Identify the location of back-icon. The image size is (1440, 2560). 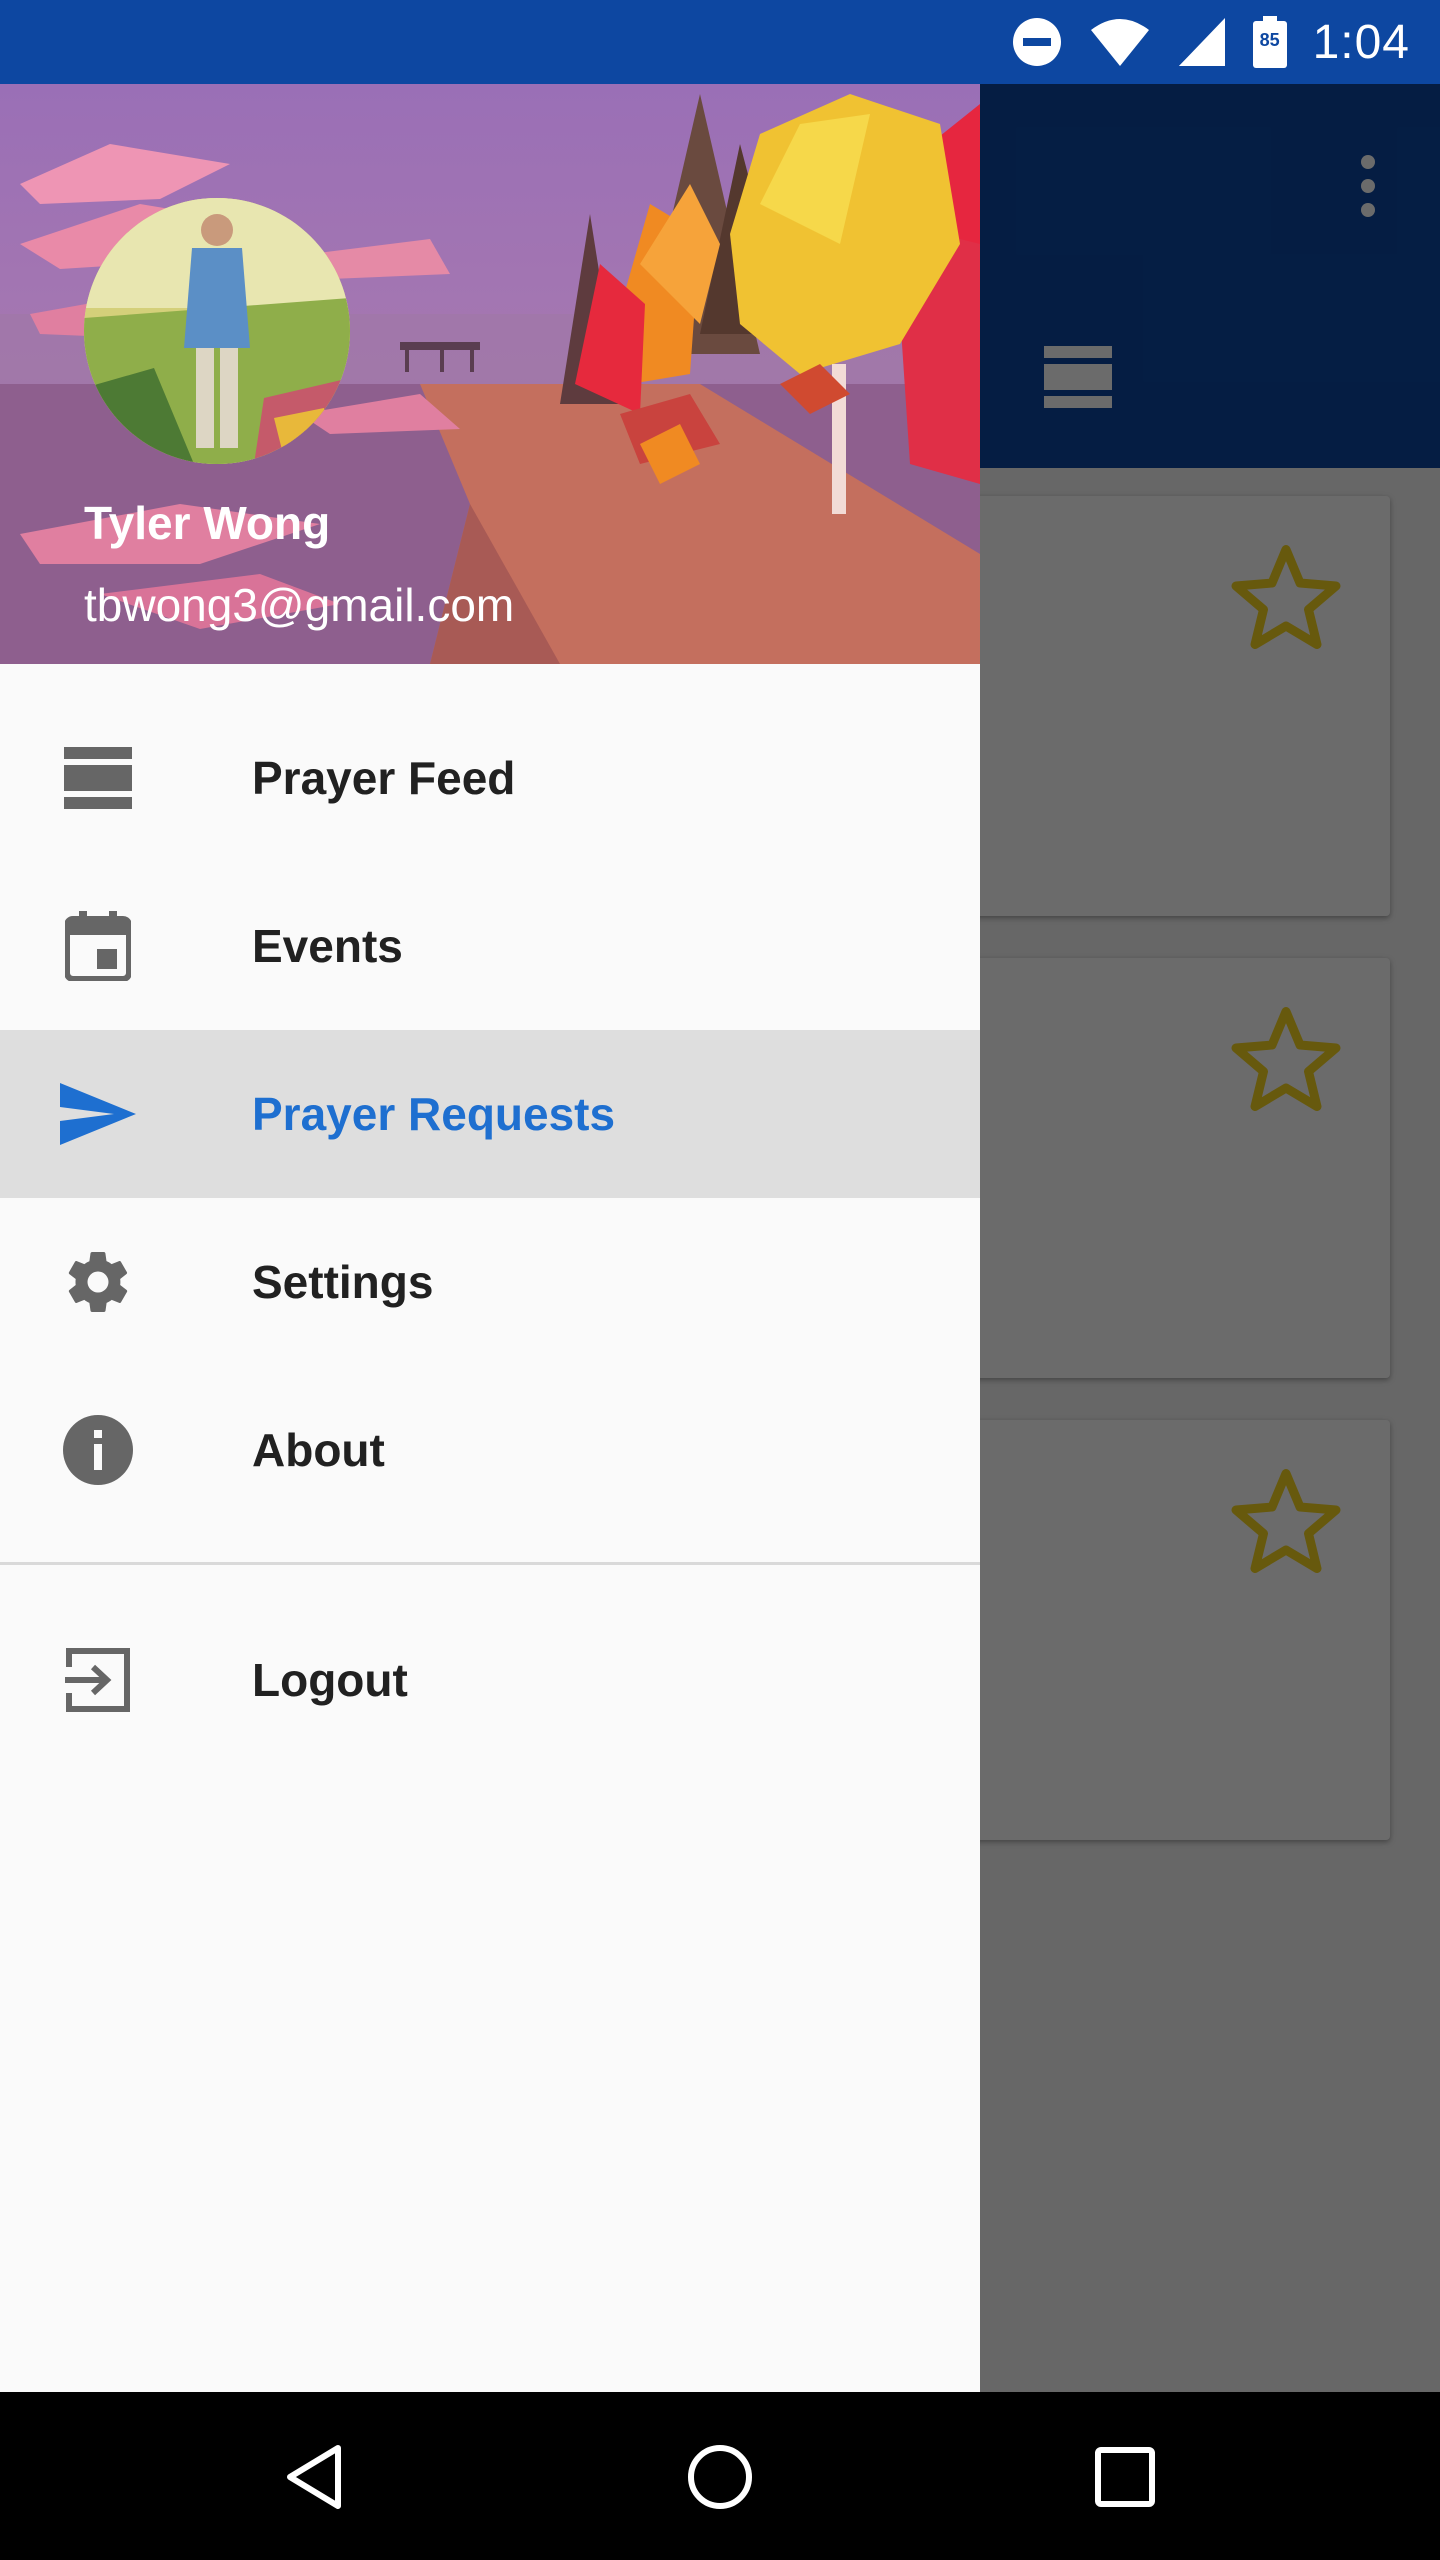
(314, 2477).